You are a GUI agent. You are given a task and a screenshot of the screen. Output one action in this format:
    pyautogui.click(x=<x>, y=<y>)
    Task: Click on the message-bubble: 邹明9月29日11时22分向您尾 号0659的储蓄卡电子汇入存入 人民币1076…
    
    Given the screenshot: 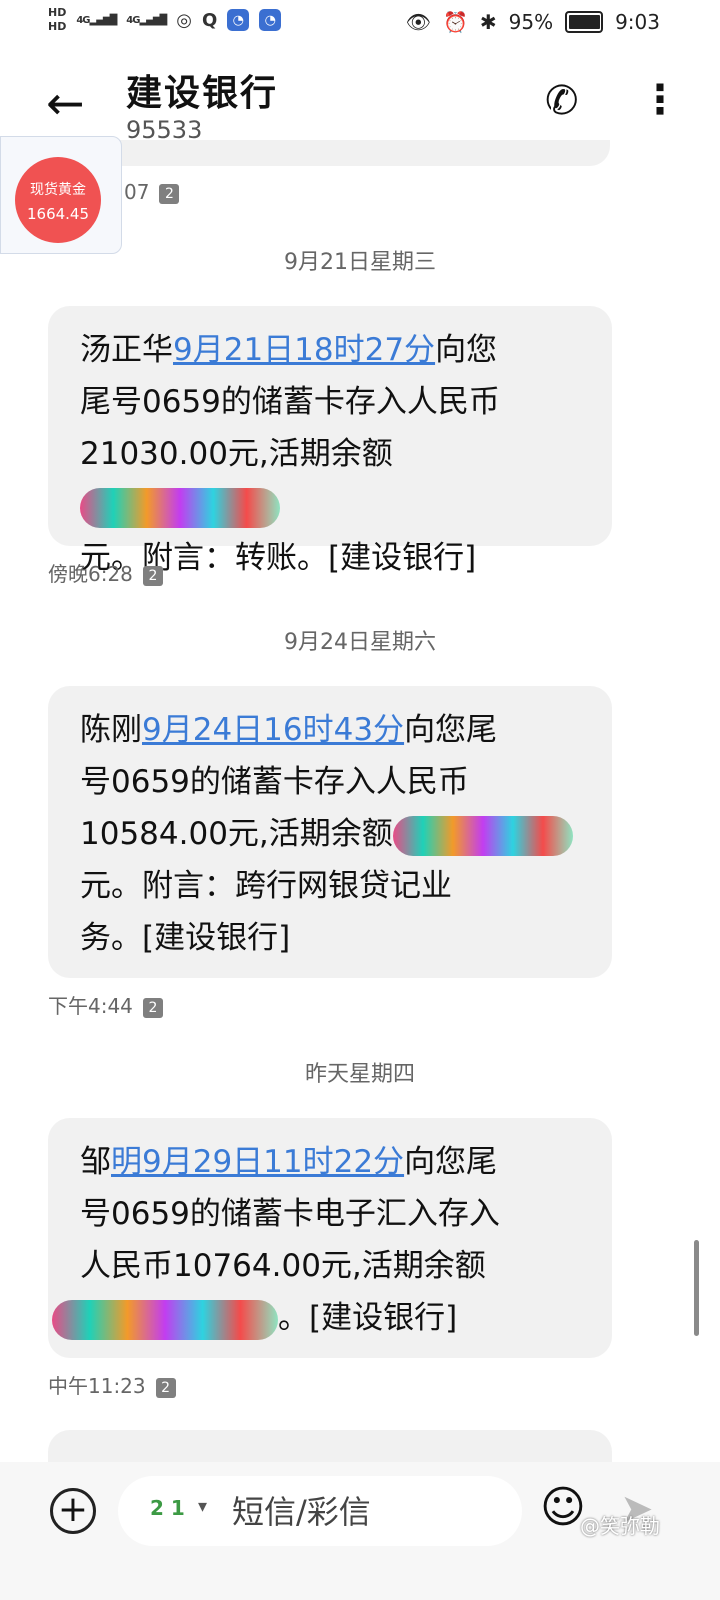 What is the action you would take?
    pyautogui.click(x=330, y=1238)
    